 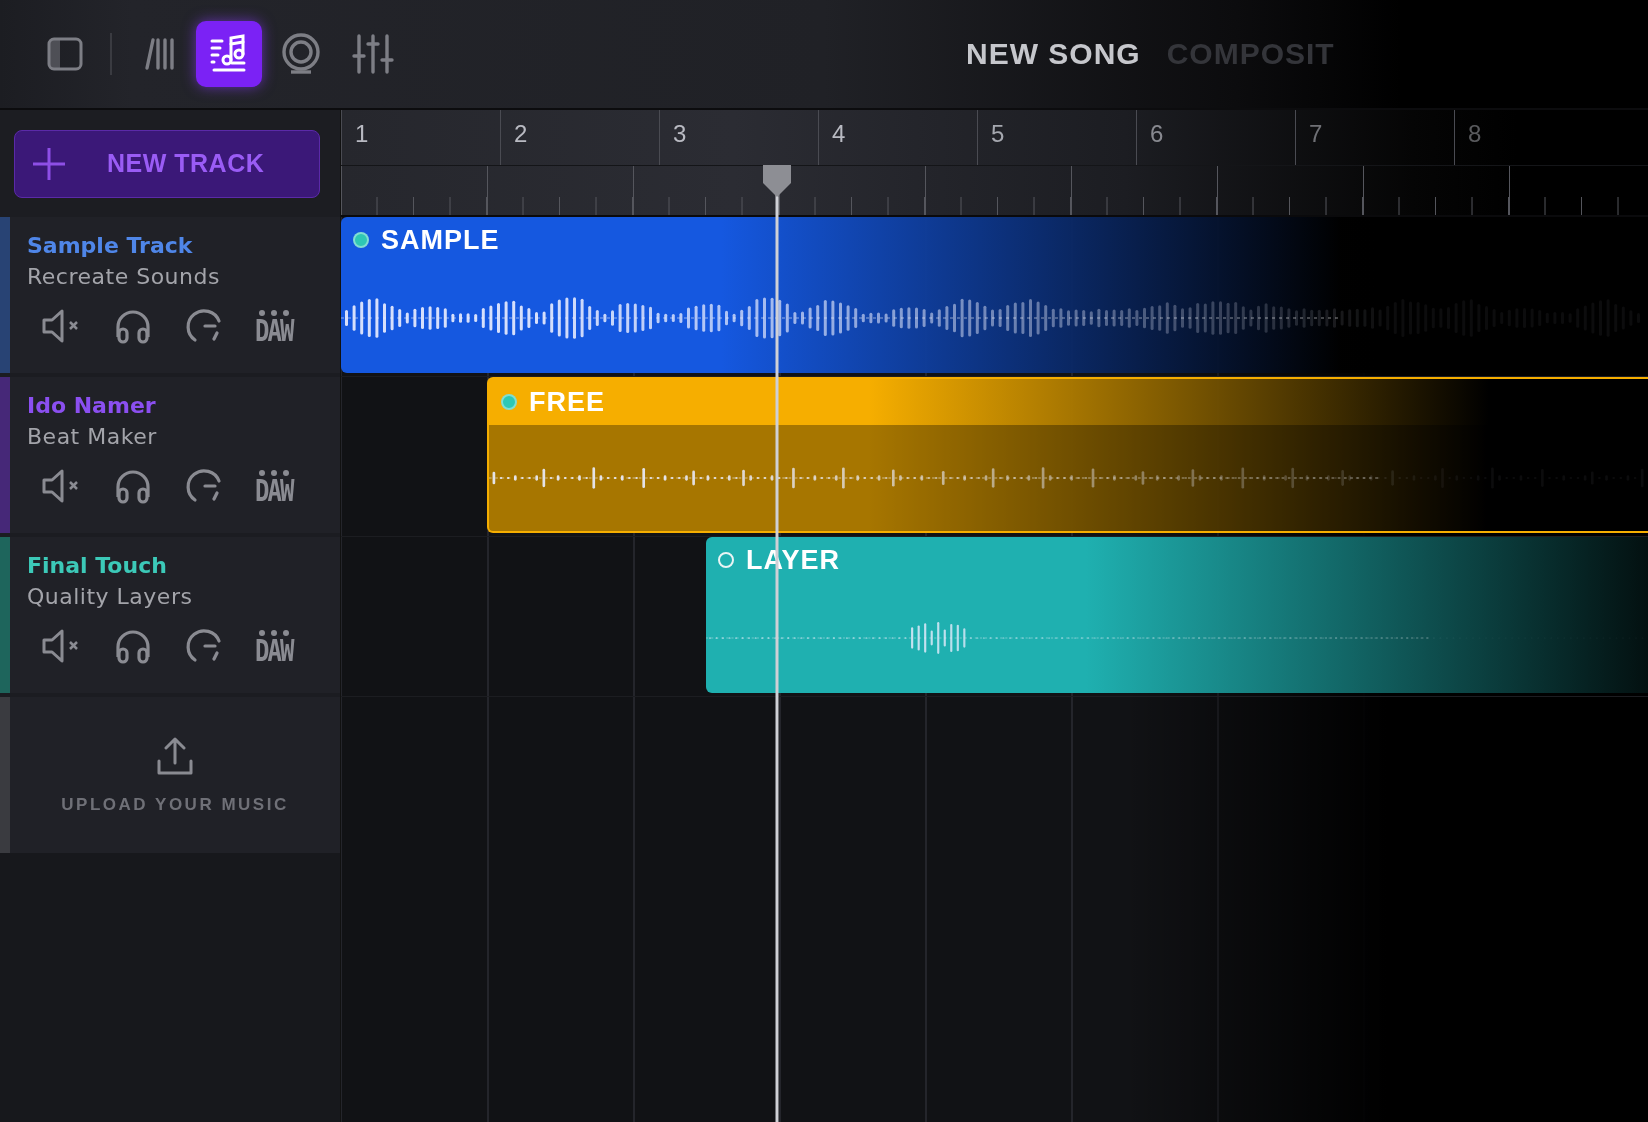 What do you see at coordinates (1053, 54) in the screenshot?
I see `song-title: NEW SONG` at bounding box center [1053, 54].